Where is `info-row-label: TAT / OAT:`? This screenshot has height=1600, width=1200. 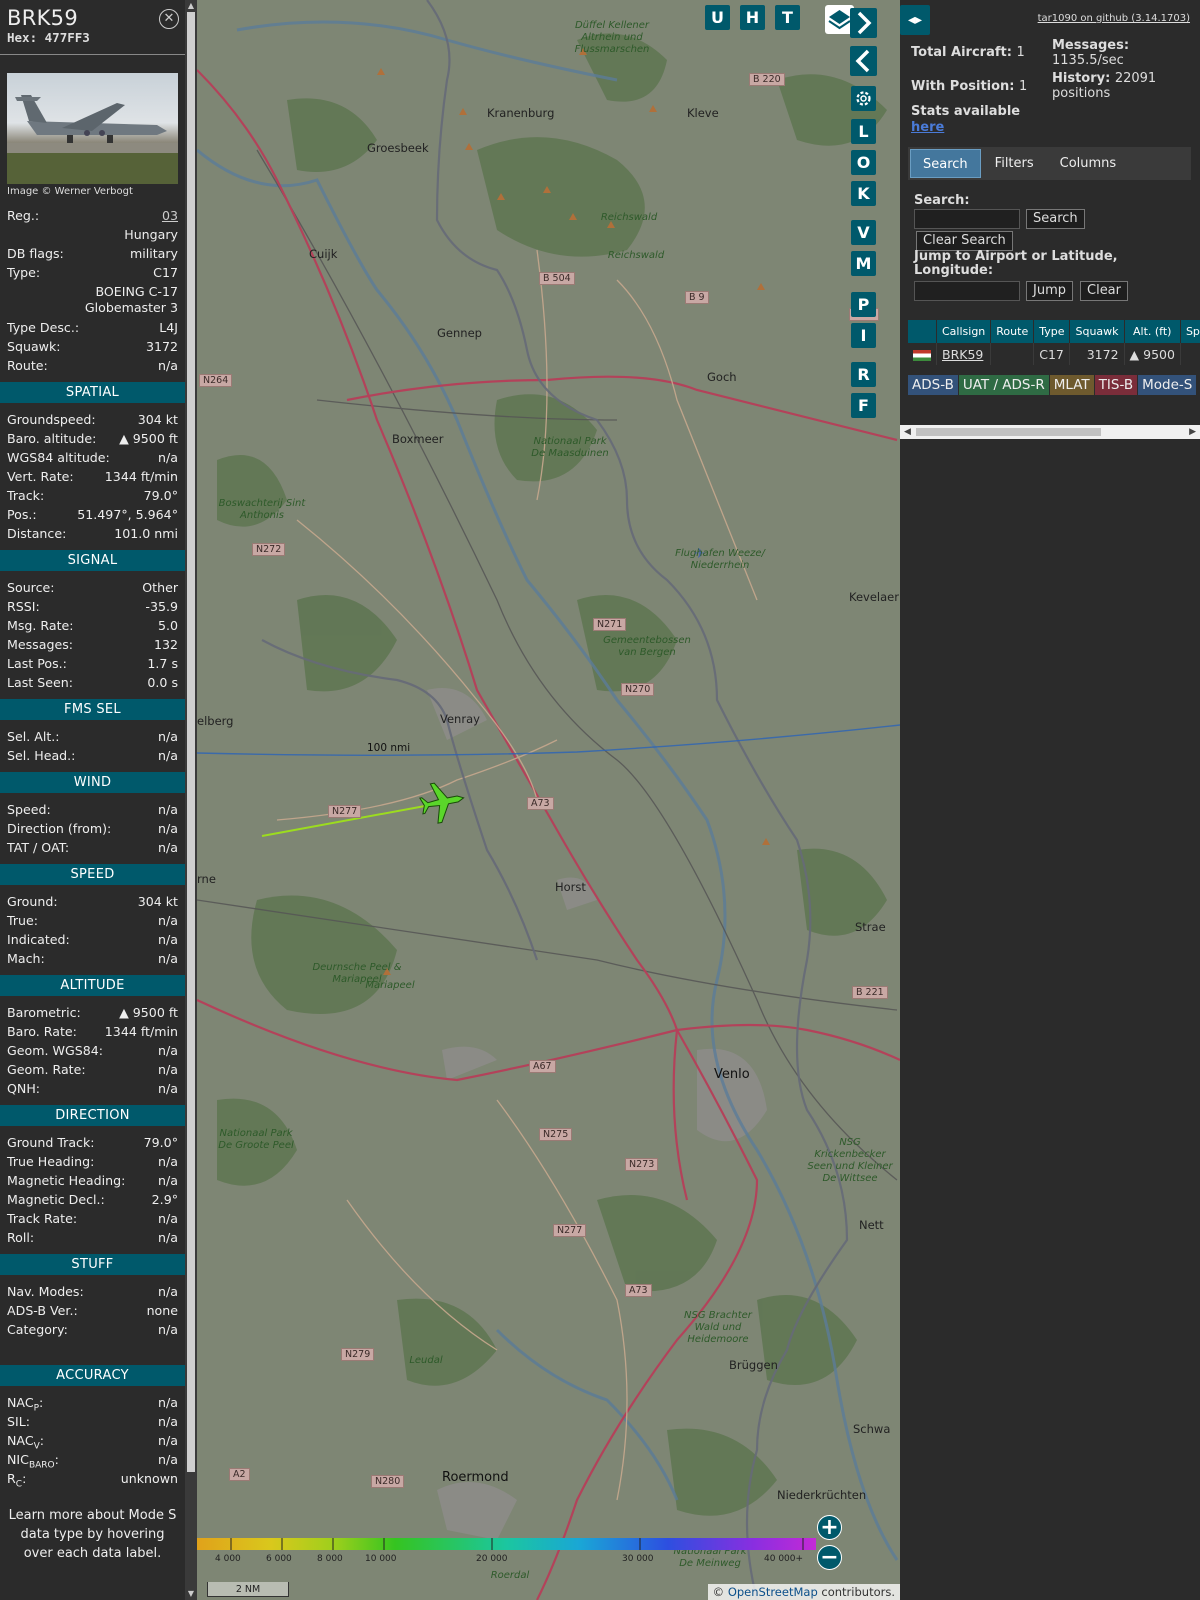
info-row-label: TAT / OAT: is located at coordinates (38, 847).